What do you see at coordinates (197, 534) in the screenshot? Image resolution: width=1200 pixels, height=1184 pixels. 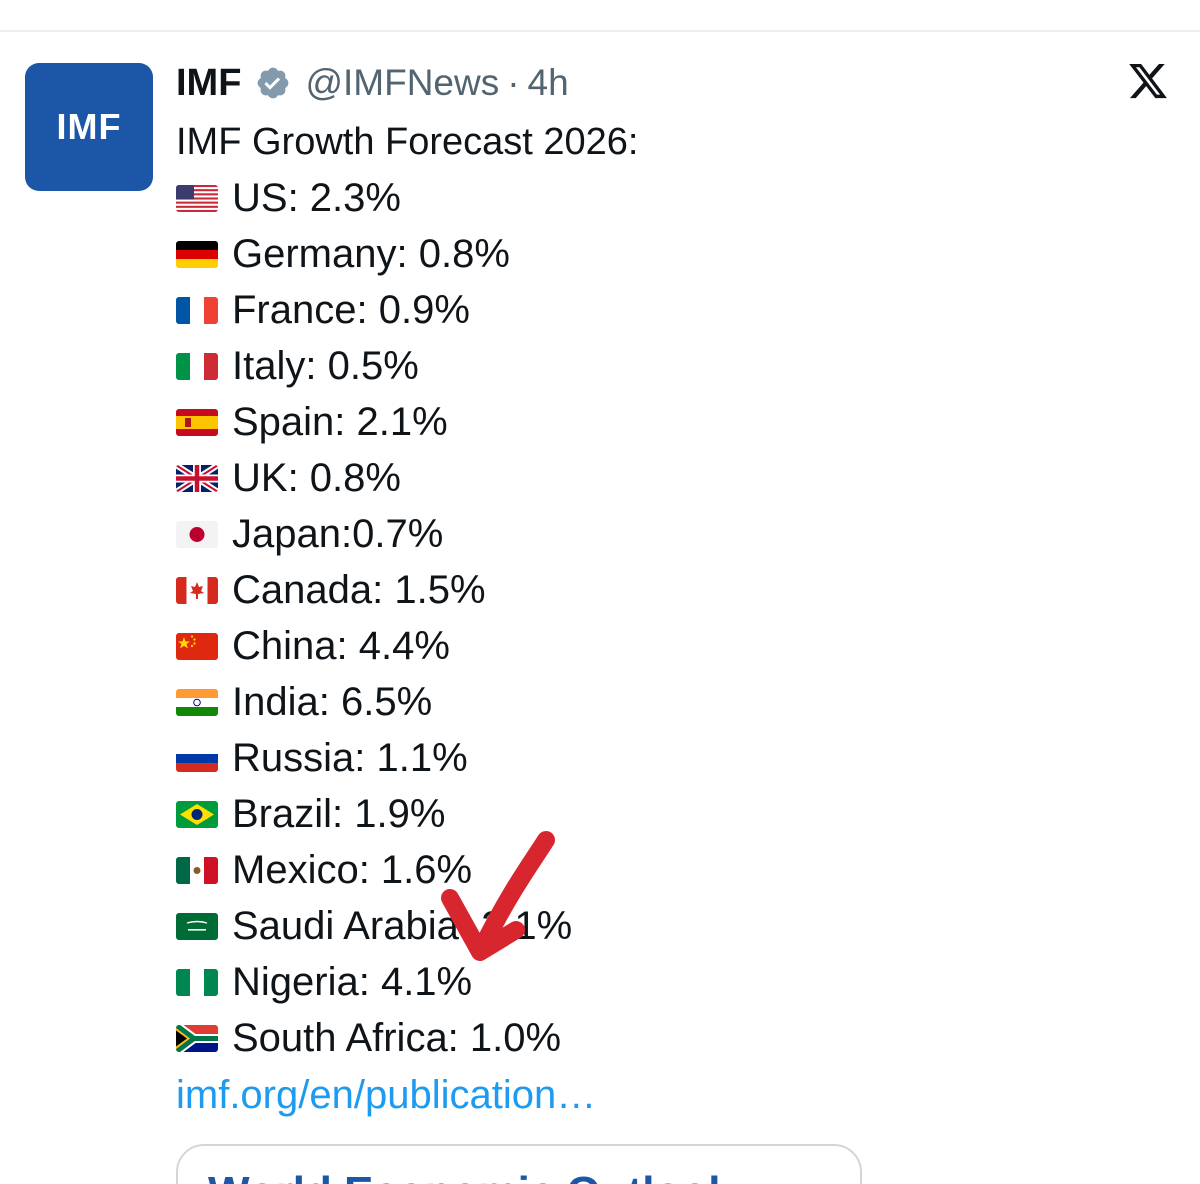 I see `japan-flag-icon` at bounding box center [197, 534].